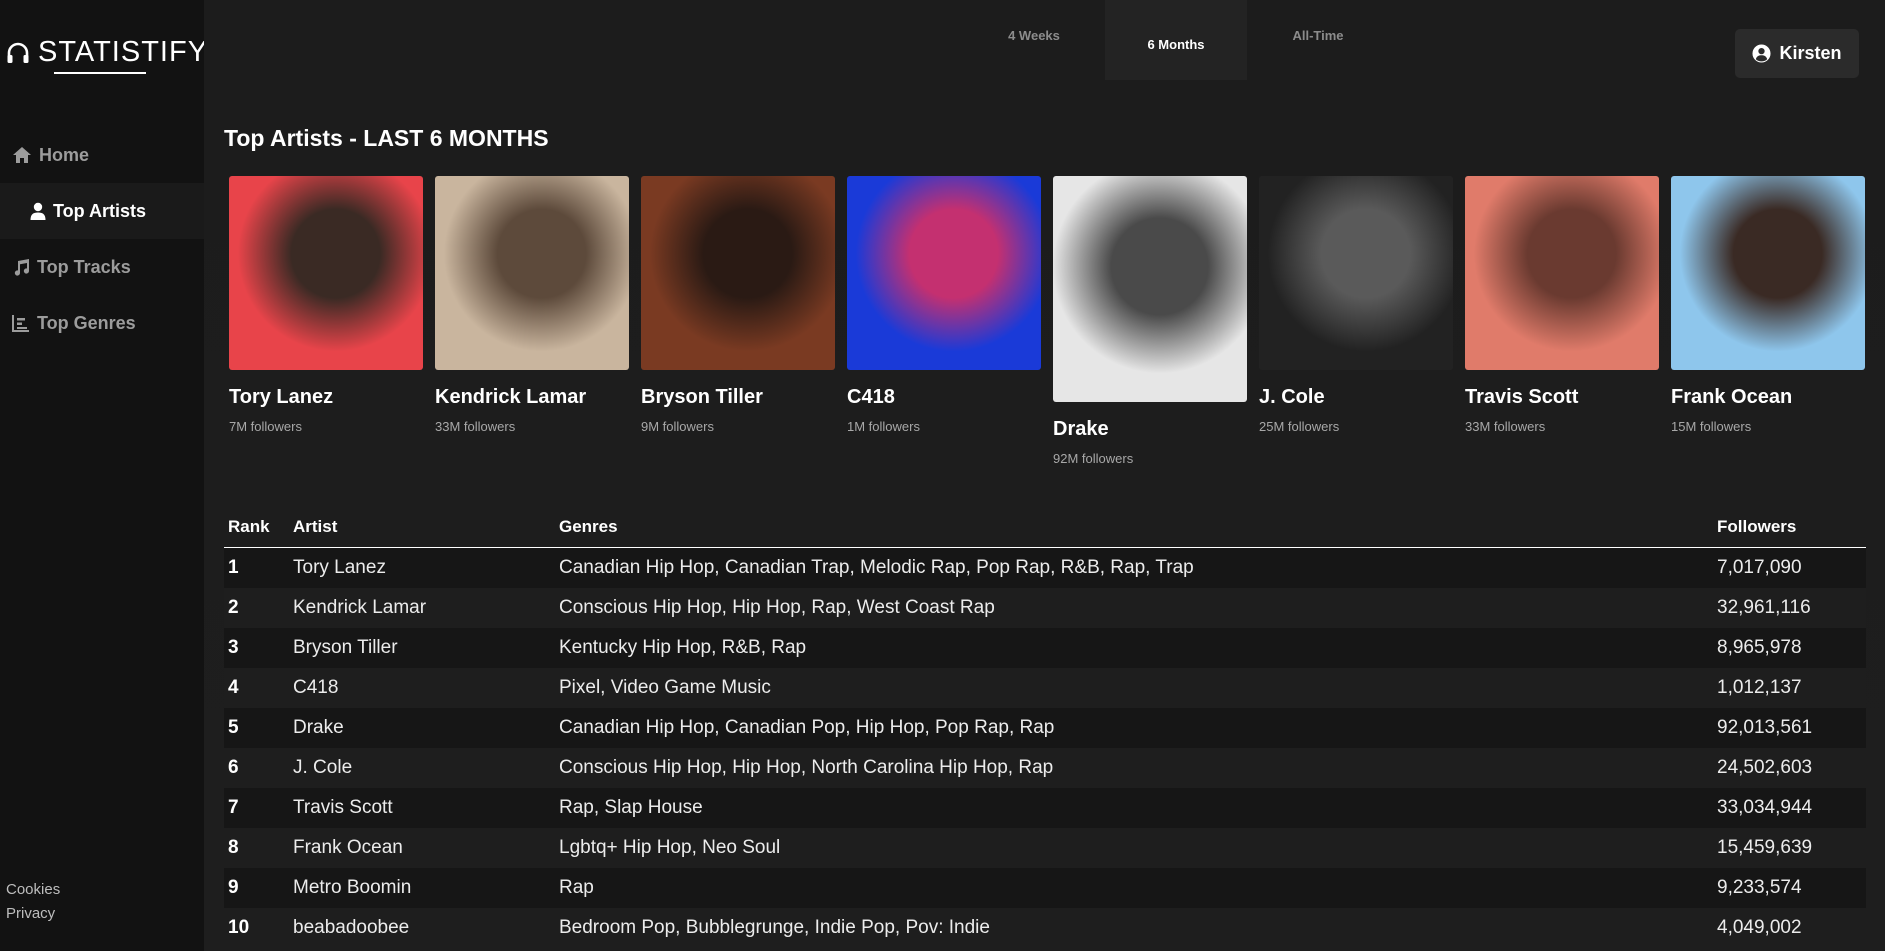 The width and height of the screenshot is (1885, 951). What do you see at coordinates (588, 526) in the screenshot?
I see `column-header-genres: Genres` at bounding box center [588, 526].